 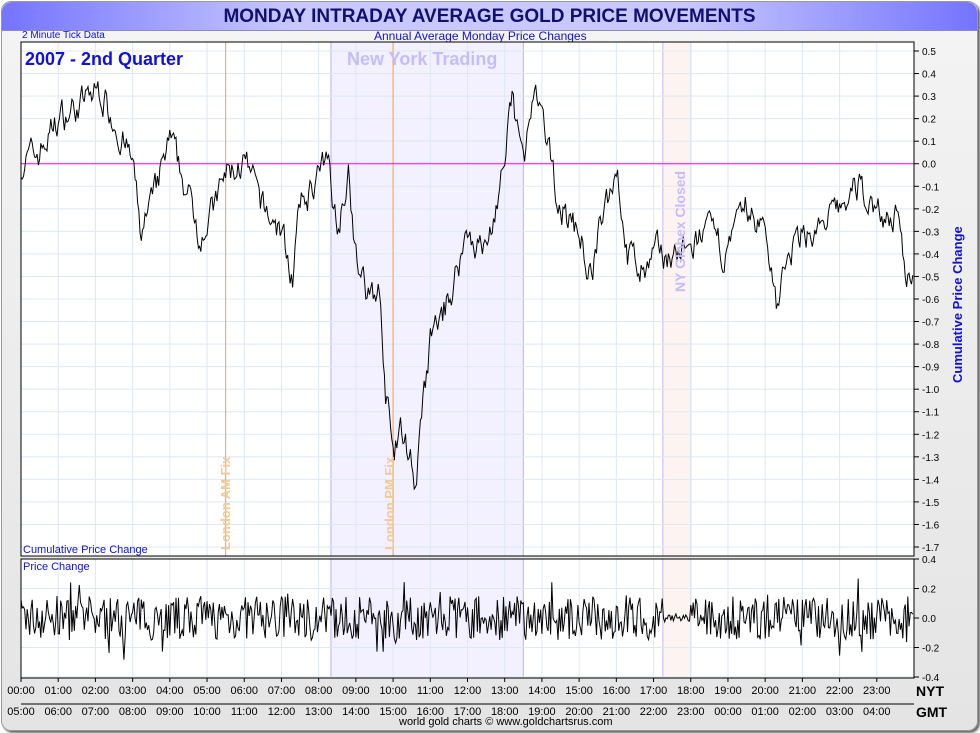 I want to click on globex-closed-label: NY Globex Closed, so click(x=680, y=231).